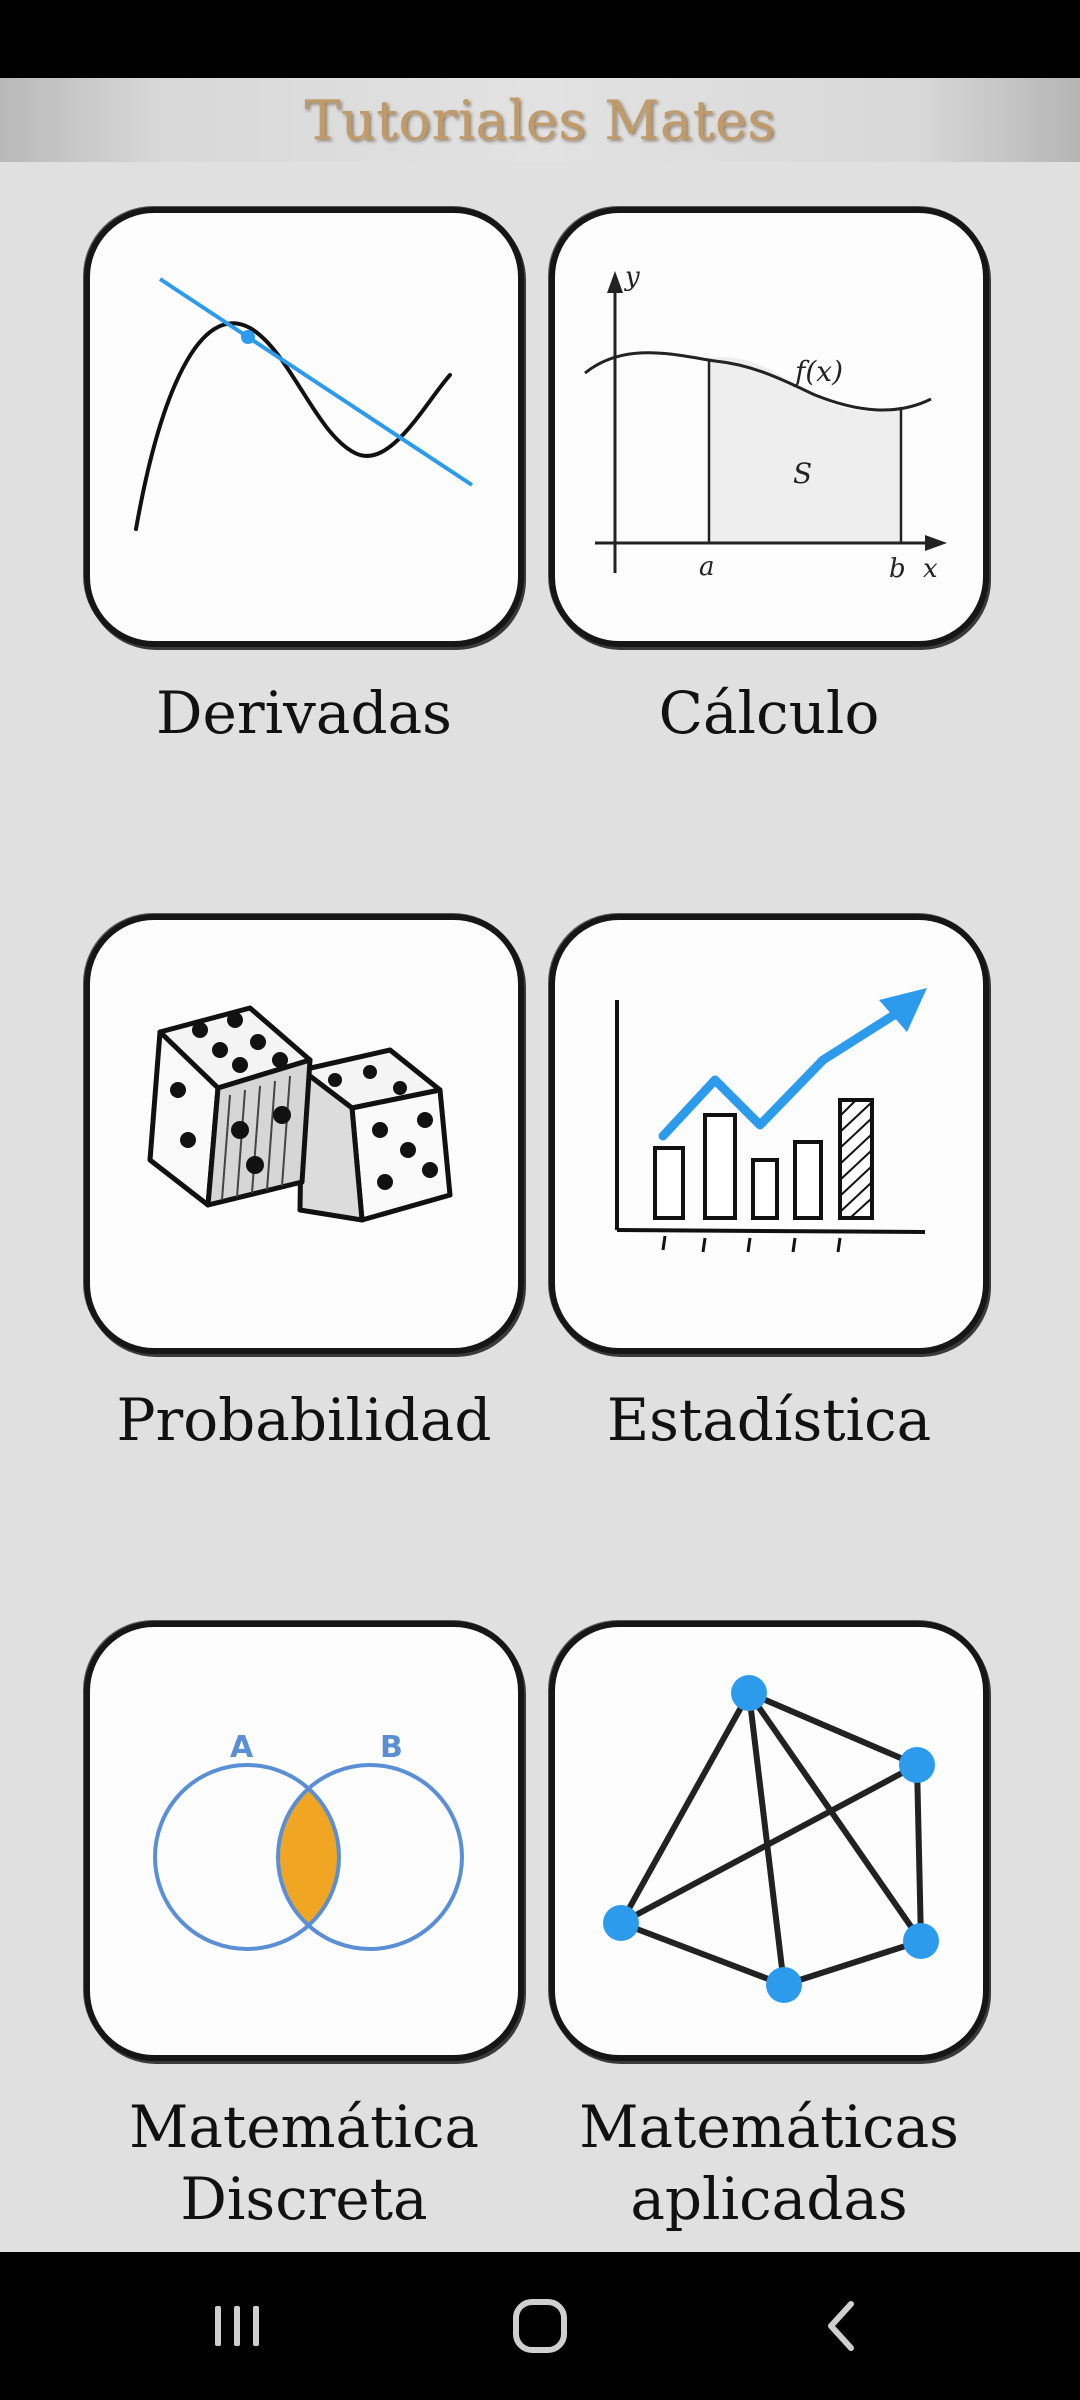  What do you see at coordinates (540, 39) in the screenshot?
I see `status-bar` at bounding box center [540, 39].